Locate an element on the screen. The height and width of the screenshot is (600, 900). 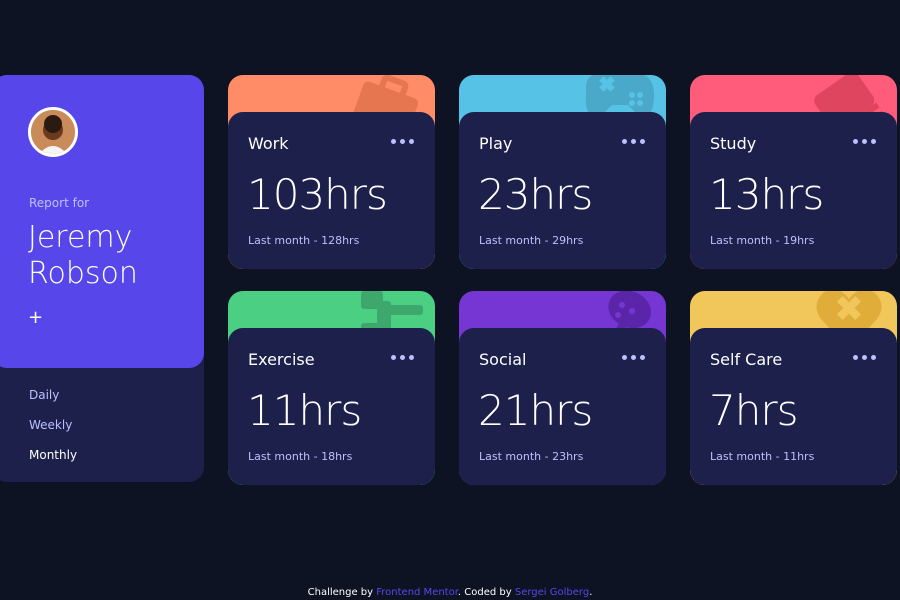
card-exercise: Exercise 11hrs Last month - 18hrs is located at coordinates (331, 388).